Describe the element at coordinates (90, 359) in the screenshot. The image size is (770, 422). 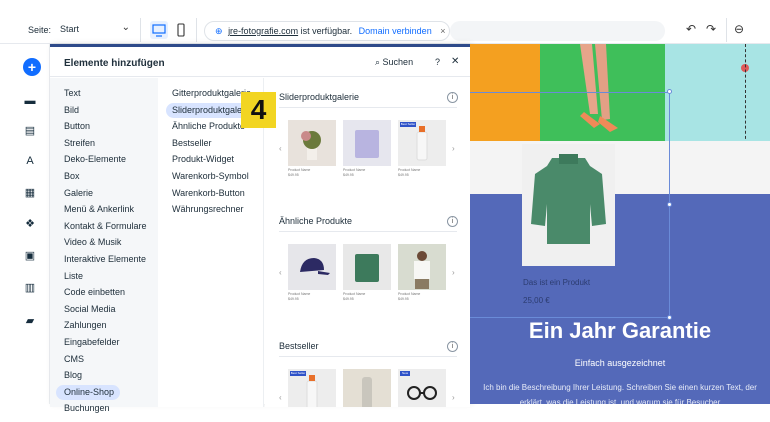
I see `category-item: CMS` at that location.